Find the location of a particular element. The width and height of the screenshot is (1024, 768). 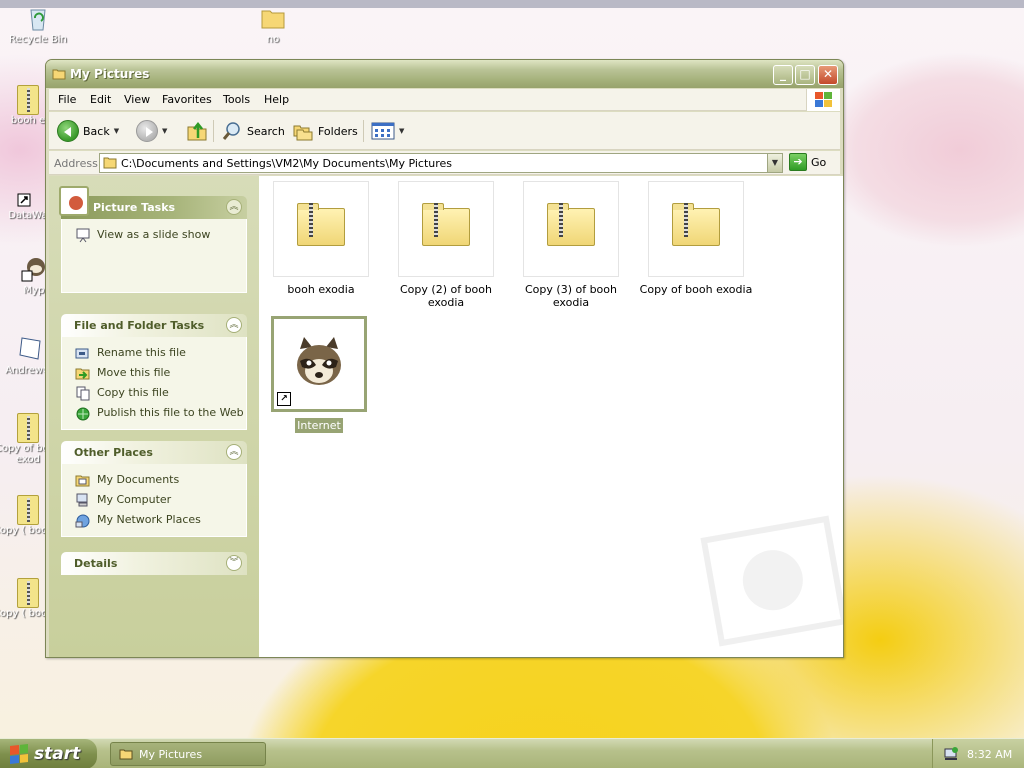

maximize-button: □ is located at coordinates (805, 75).